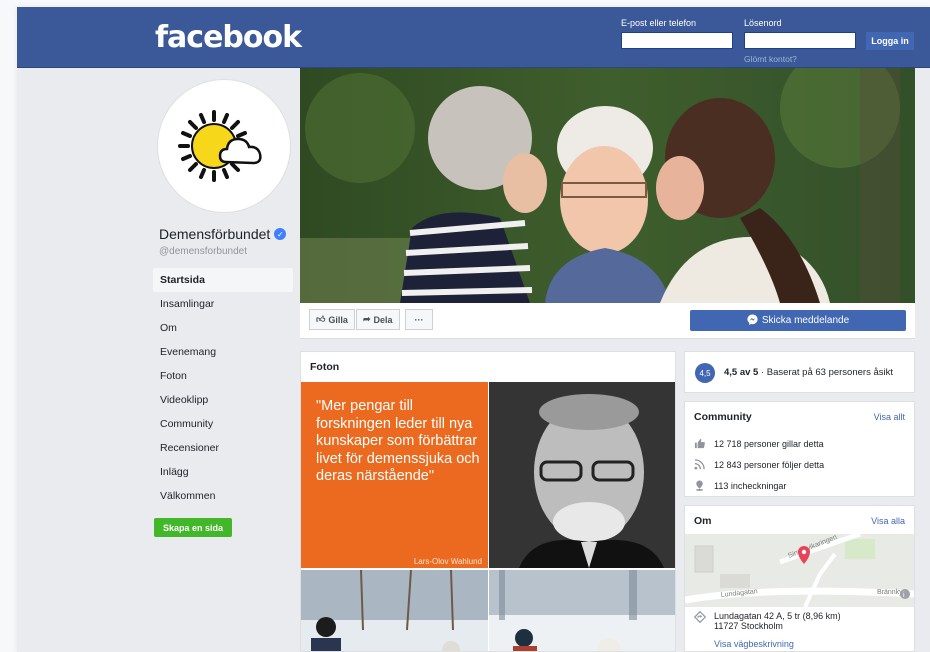 The height and width of the screenshot is (652, 930). Describe the element at coordinates (223, 280) in the screenshot. I see `nav-item-startsida: Startsida` at that location.